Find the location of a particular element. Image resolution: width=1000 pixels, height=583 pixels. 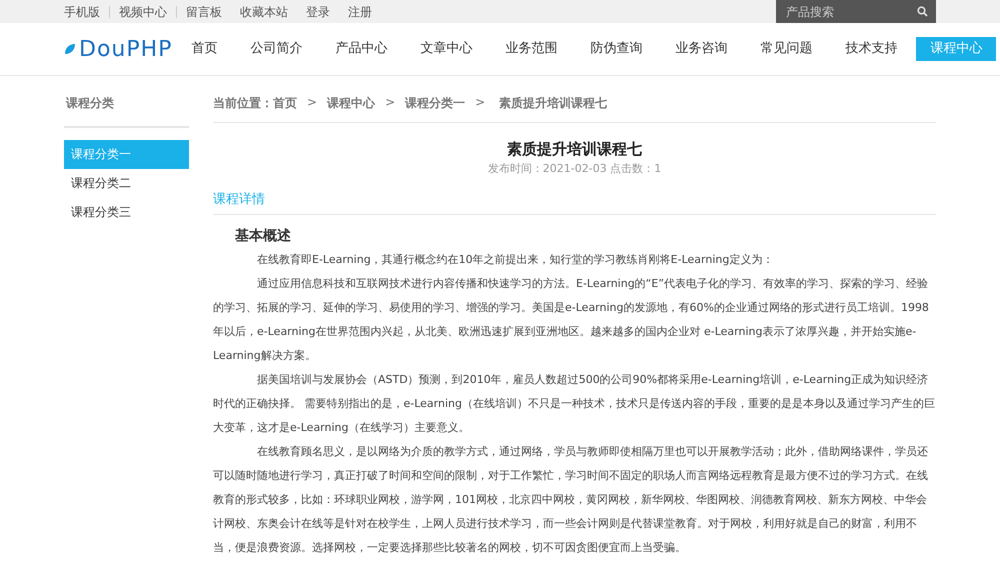

nav-tab: 产品中心 is located at coordinates (361, 49).